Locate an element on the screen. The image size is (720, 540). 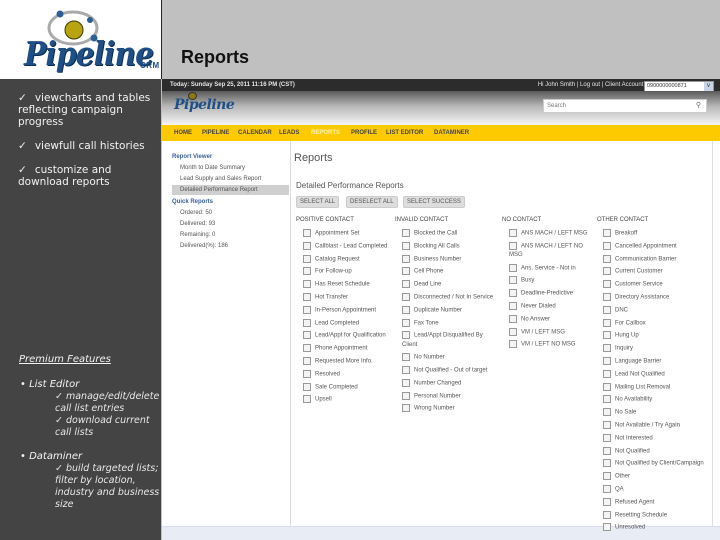
disposition-option: Not Qualified by Client/Campaign is located at coordinates (653, 463).